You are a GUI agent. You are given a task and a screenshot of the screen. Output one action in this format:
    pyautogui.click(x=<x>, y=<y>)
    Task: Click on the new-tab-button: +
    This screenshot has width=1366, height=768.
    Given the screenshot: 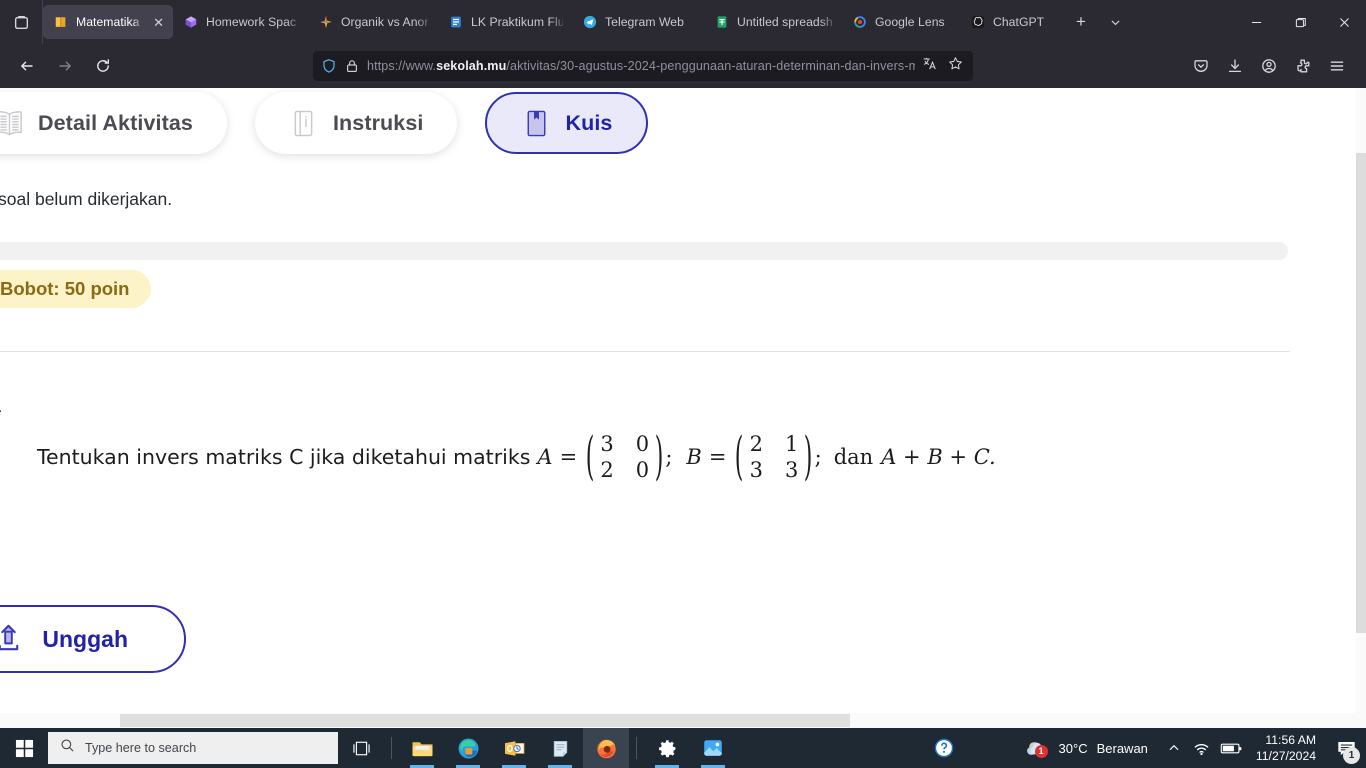 What is the action you would take?
    pyautogui.click(x=1081, y=22)
    